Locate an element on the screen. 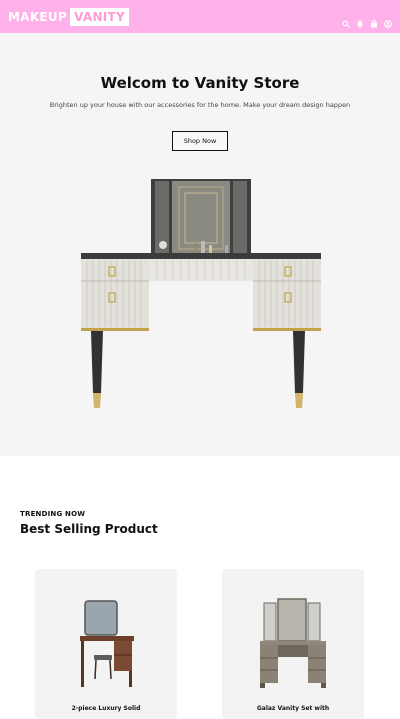 The image size is (400, 719). bell-icon is located at coordinates (360, 20).